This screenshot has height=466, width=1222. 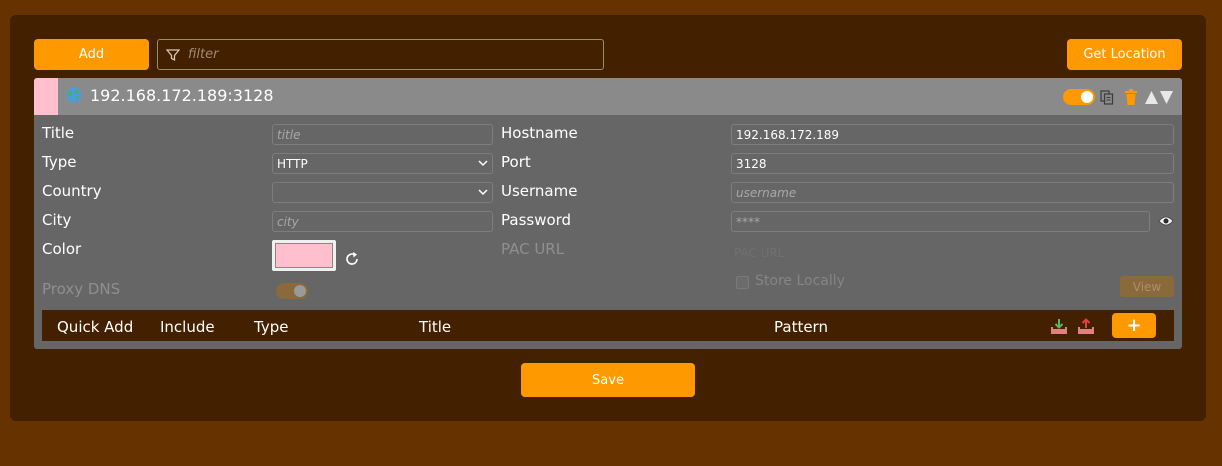 I want to click on add-pattern-button: +, so click(x=1134, y=325).